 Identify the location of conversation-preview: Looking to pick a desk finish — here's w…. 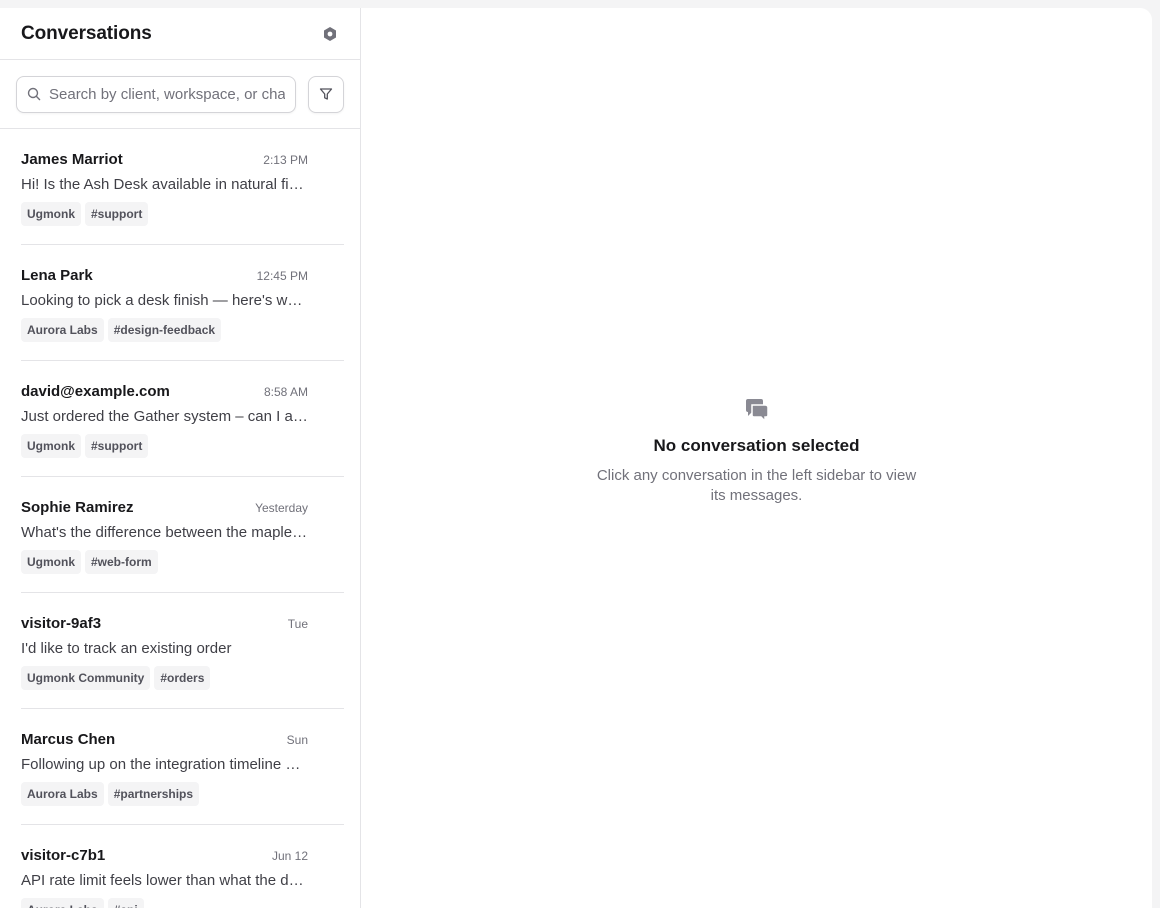
(164, 300).